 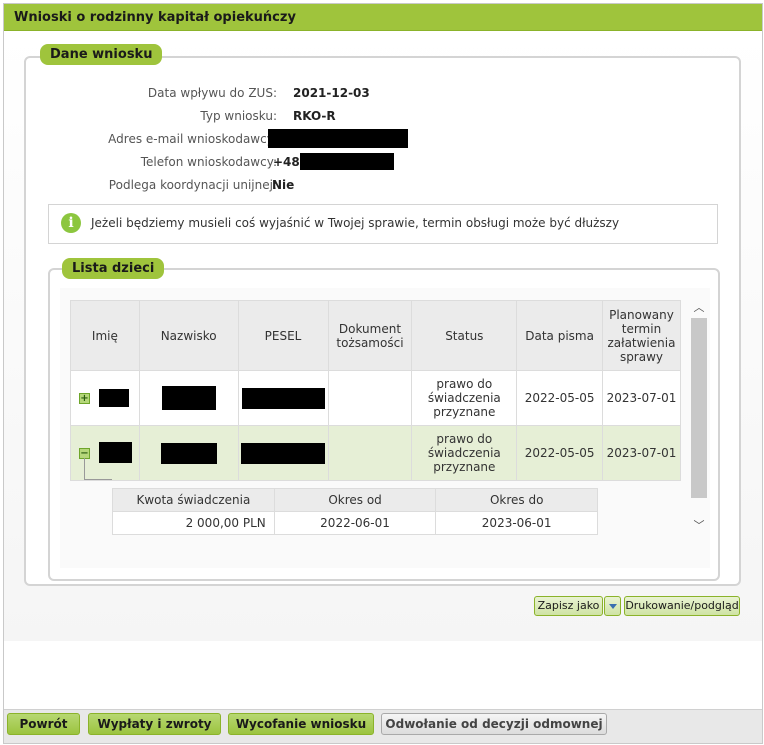 What do you see at coordinates (193, 523) in the screenshot?
I see `benefit-amount-cell: 2 000,00 PLN` at bounding box center [193, 523].